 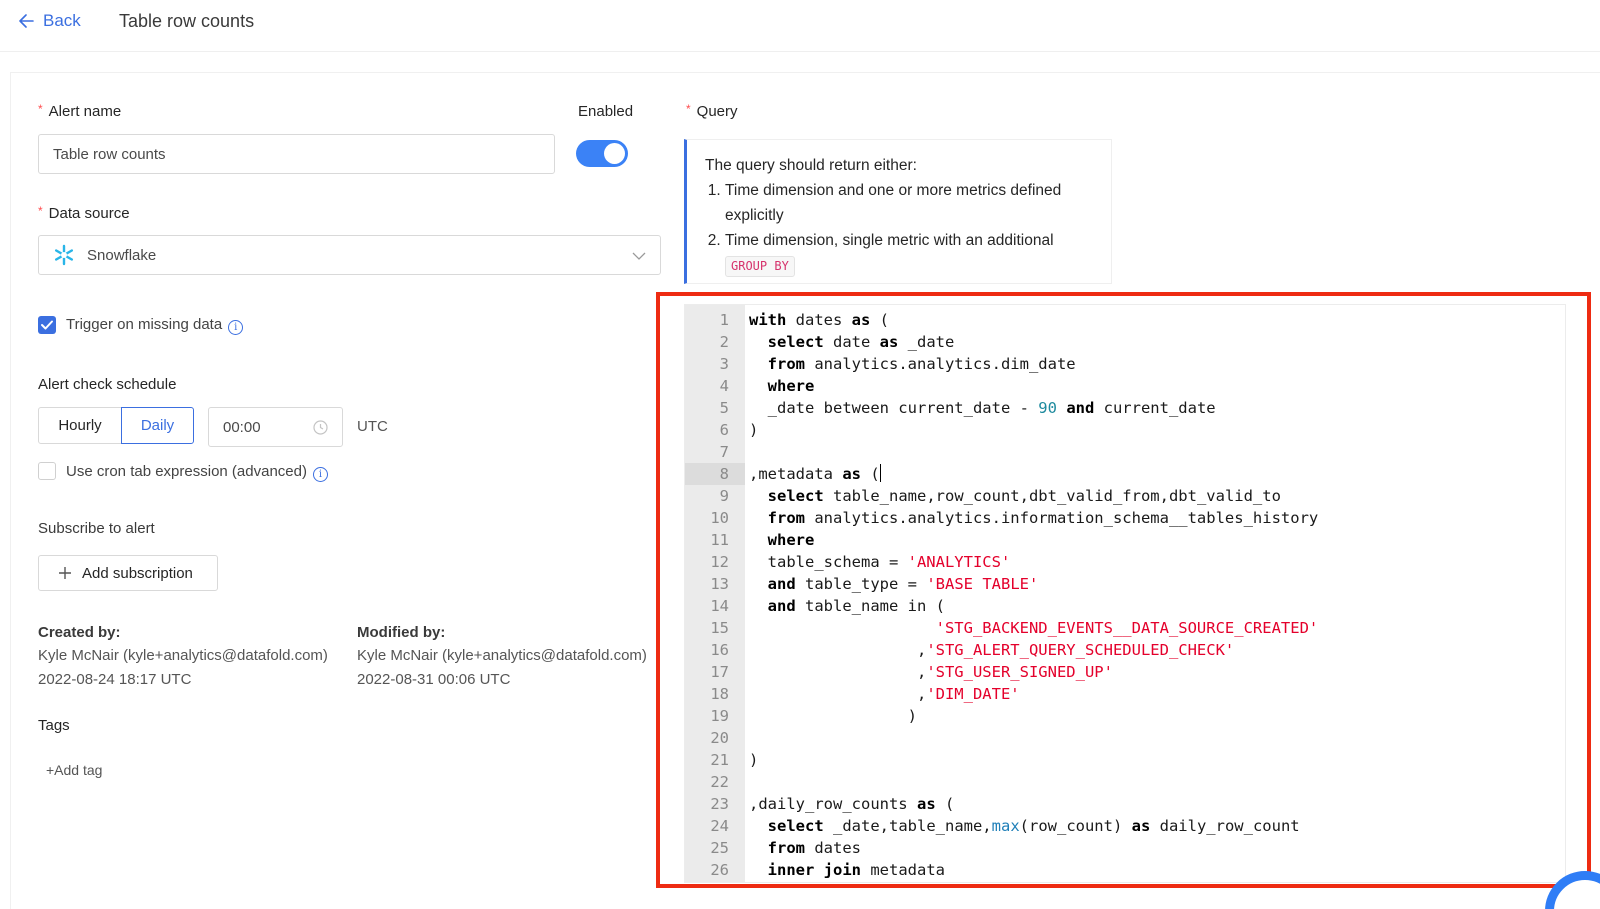 I want to click on line-number: 21, so click(x=719, y=760).